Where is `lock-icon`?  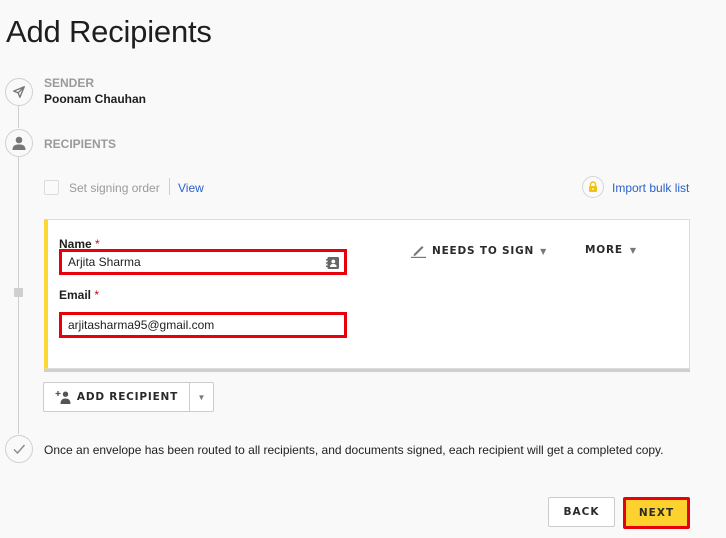 lock-icon is located at coordinates (593, 186).